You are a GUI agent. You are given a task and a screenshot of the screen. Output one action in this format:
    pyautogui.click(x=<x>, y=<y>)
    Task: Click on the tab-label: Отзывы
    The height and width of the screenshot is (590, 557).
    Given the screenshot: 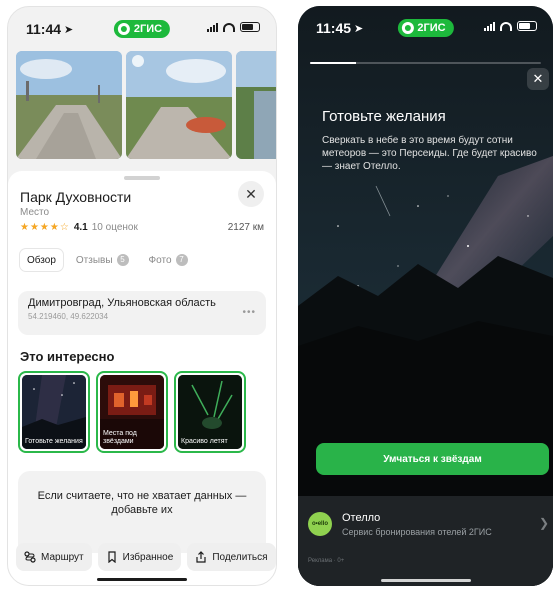 What is the action you would take?
    pyautogui.click(x=94, y=260)
    